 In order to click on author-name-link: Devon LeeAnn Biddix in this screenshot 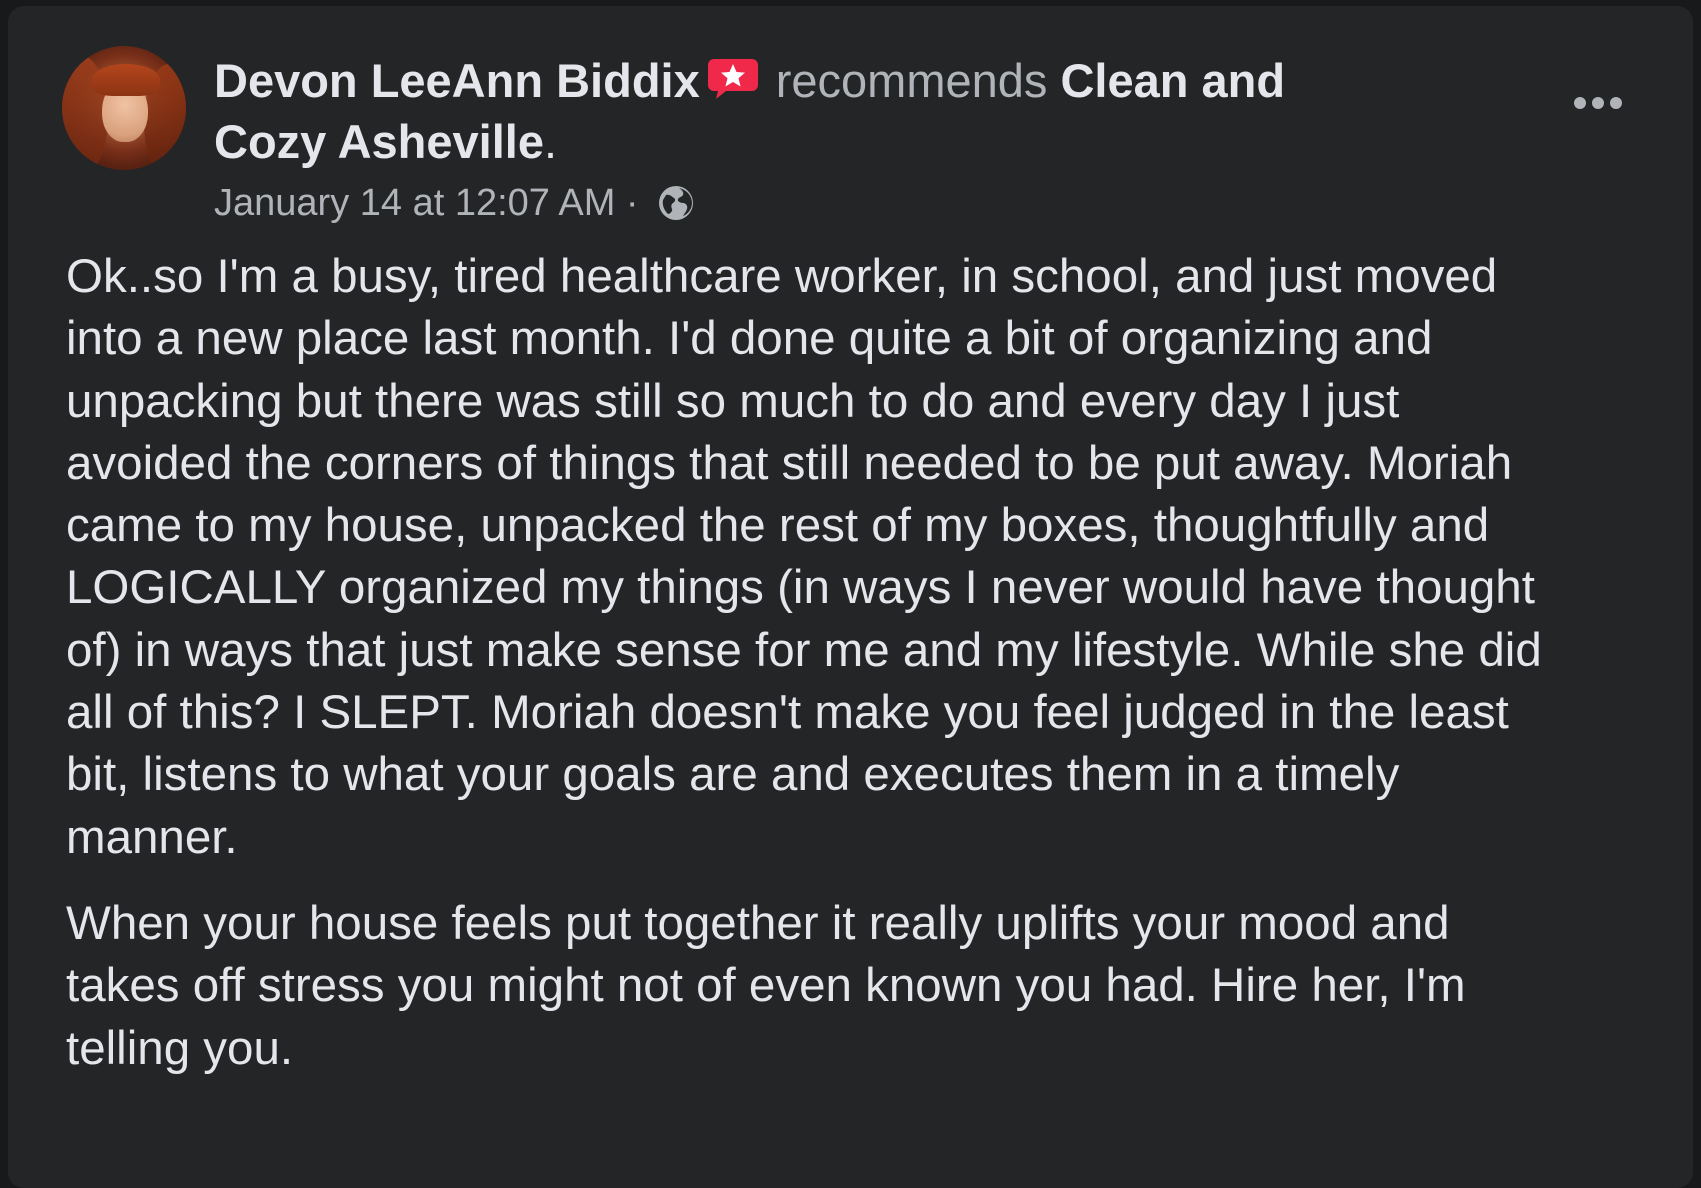, I will do `click(457, 80)`.